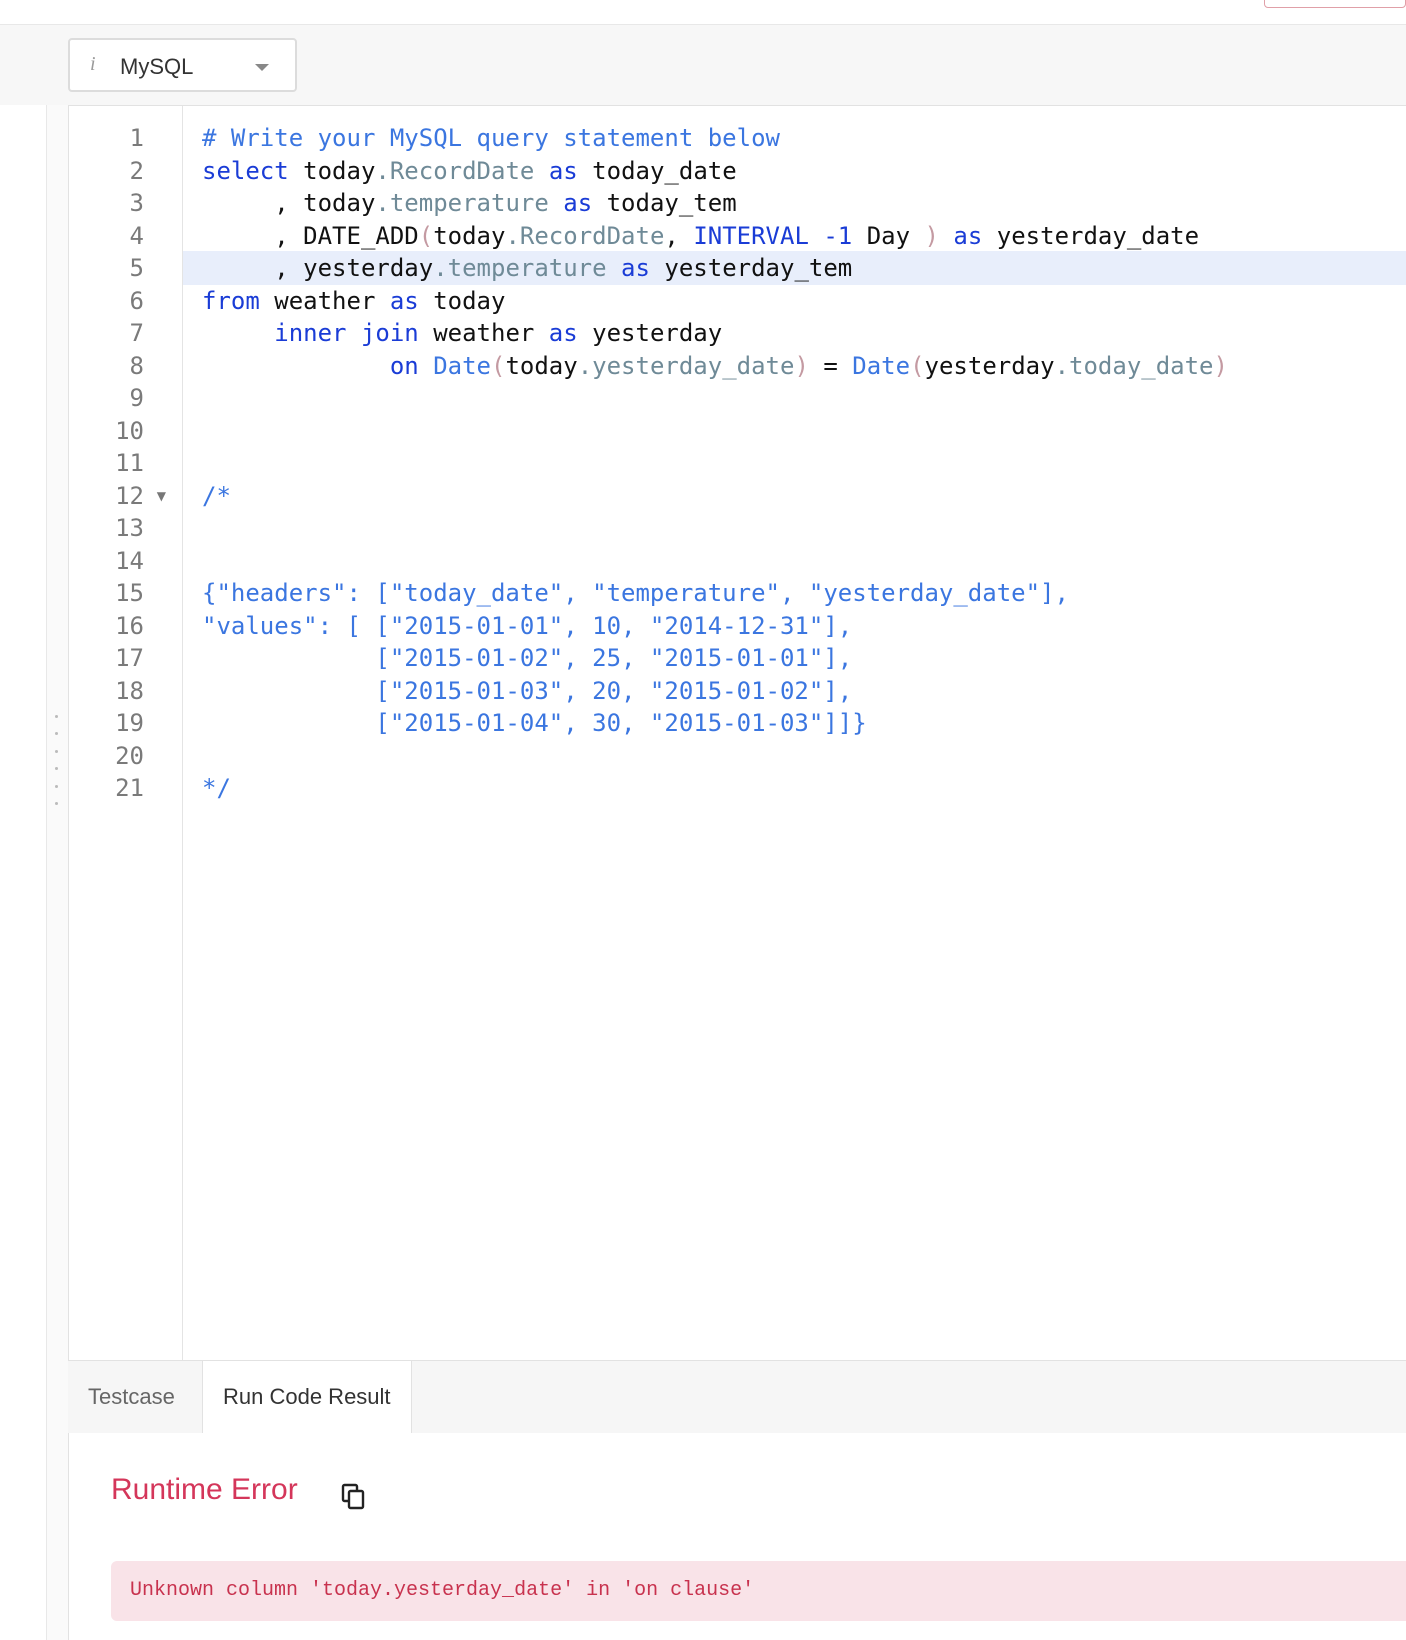 This screenshot has width=1406, height=1640. Describe the element at coordinates (129, 755) in the screenshot. I see `line-number: 20` at that location.